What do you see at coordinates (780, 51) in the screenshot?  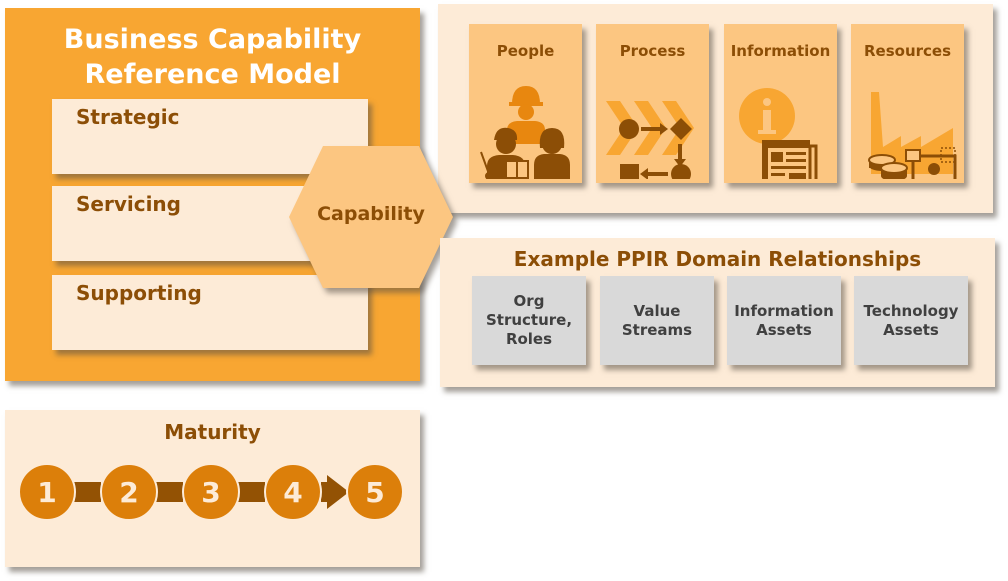 I see `domain-label: Information` at bounding box center [780, 51].